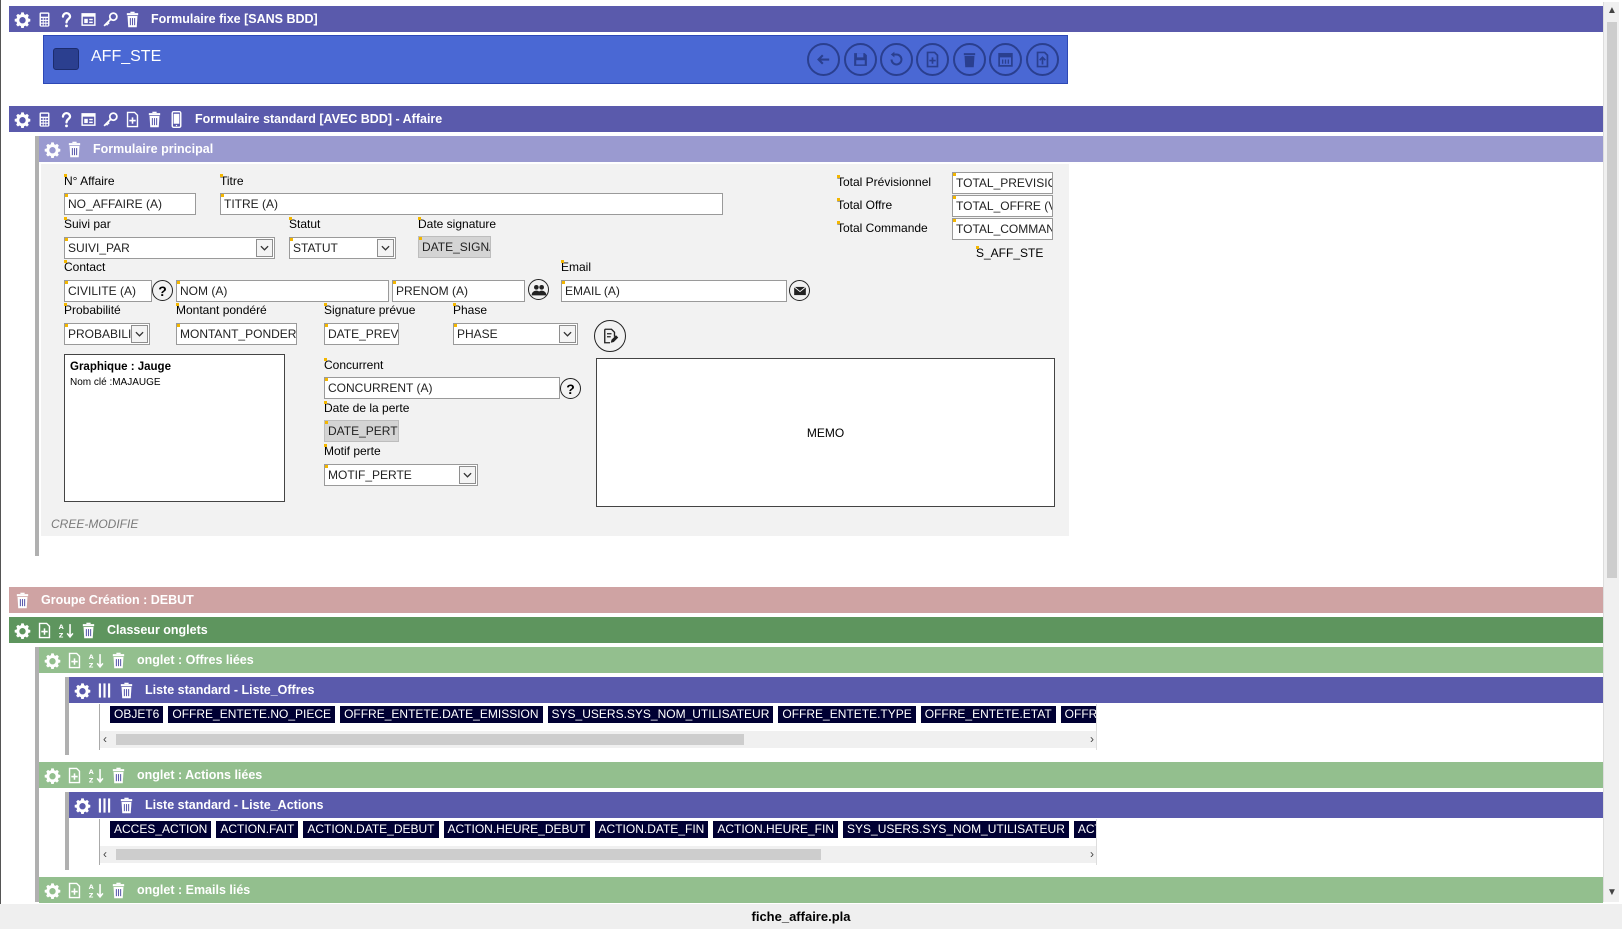 The image size is (1622, 929). Describe the element at coordinates (108, 291) in the screenshot. I see `civilite-field: CIVILITE (A)` at that location.